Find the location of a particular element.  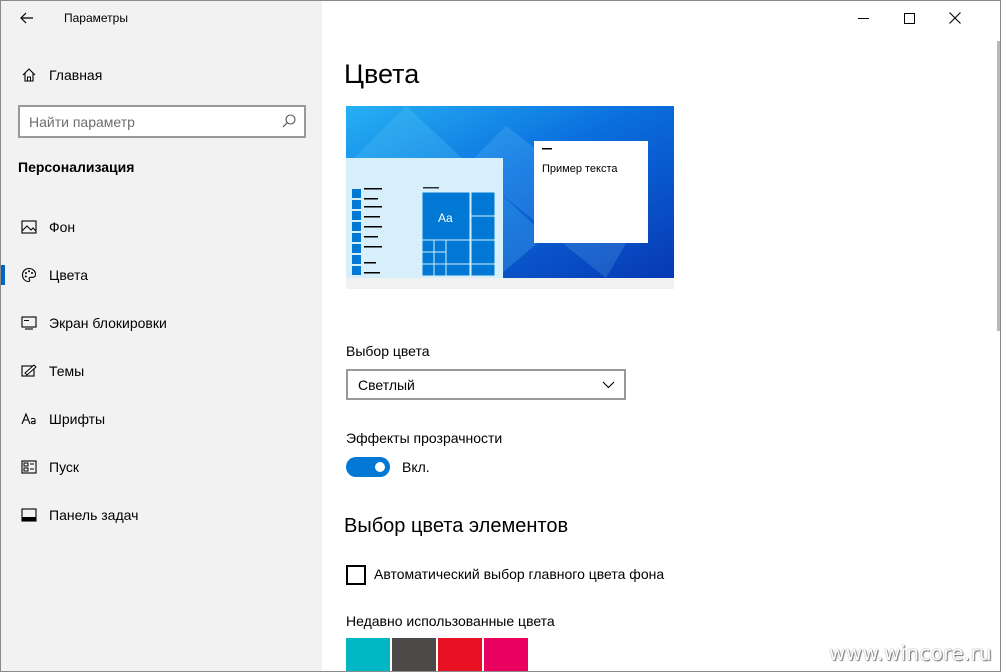

lock-screen-icon is located at coordinates (29, 323).